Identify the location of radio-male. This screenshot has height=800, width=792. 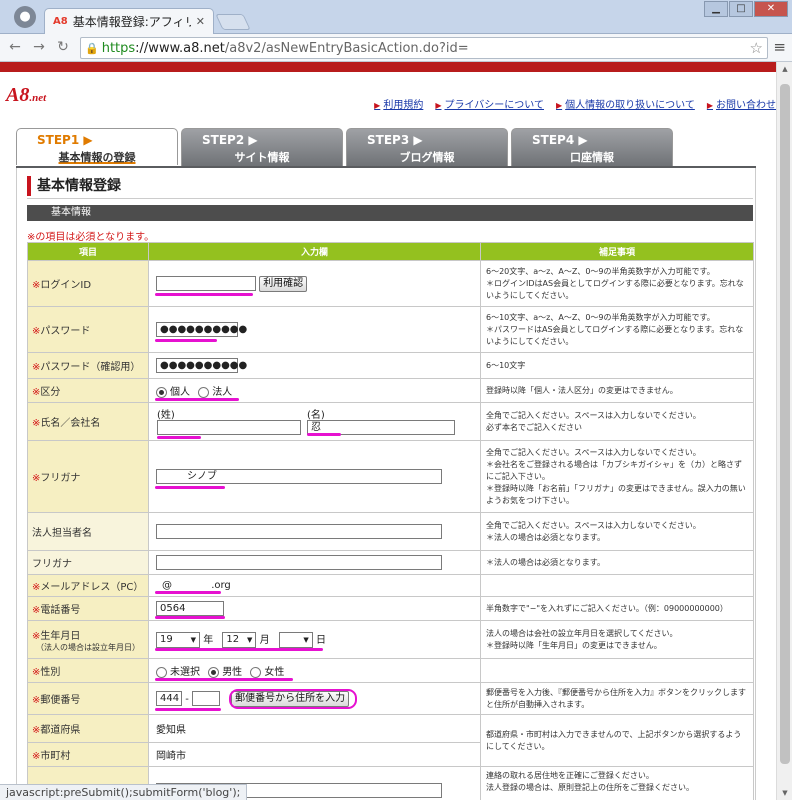
(214, 672).